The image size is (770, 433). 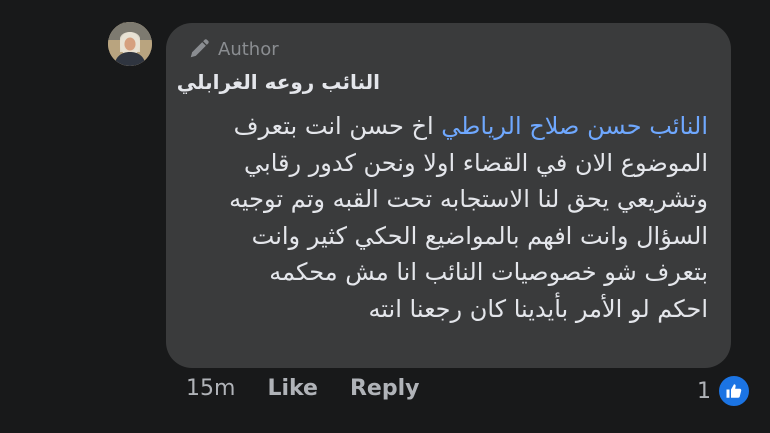 I want to click on comment-author-name: النائب روعه الغرابلي, so click(x=278, y=82).